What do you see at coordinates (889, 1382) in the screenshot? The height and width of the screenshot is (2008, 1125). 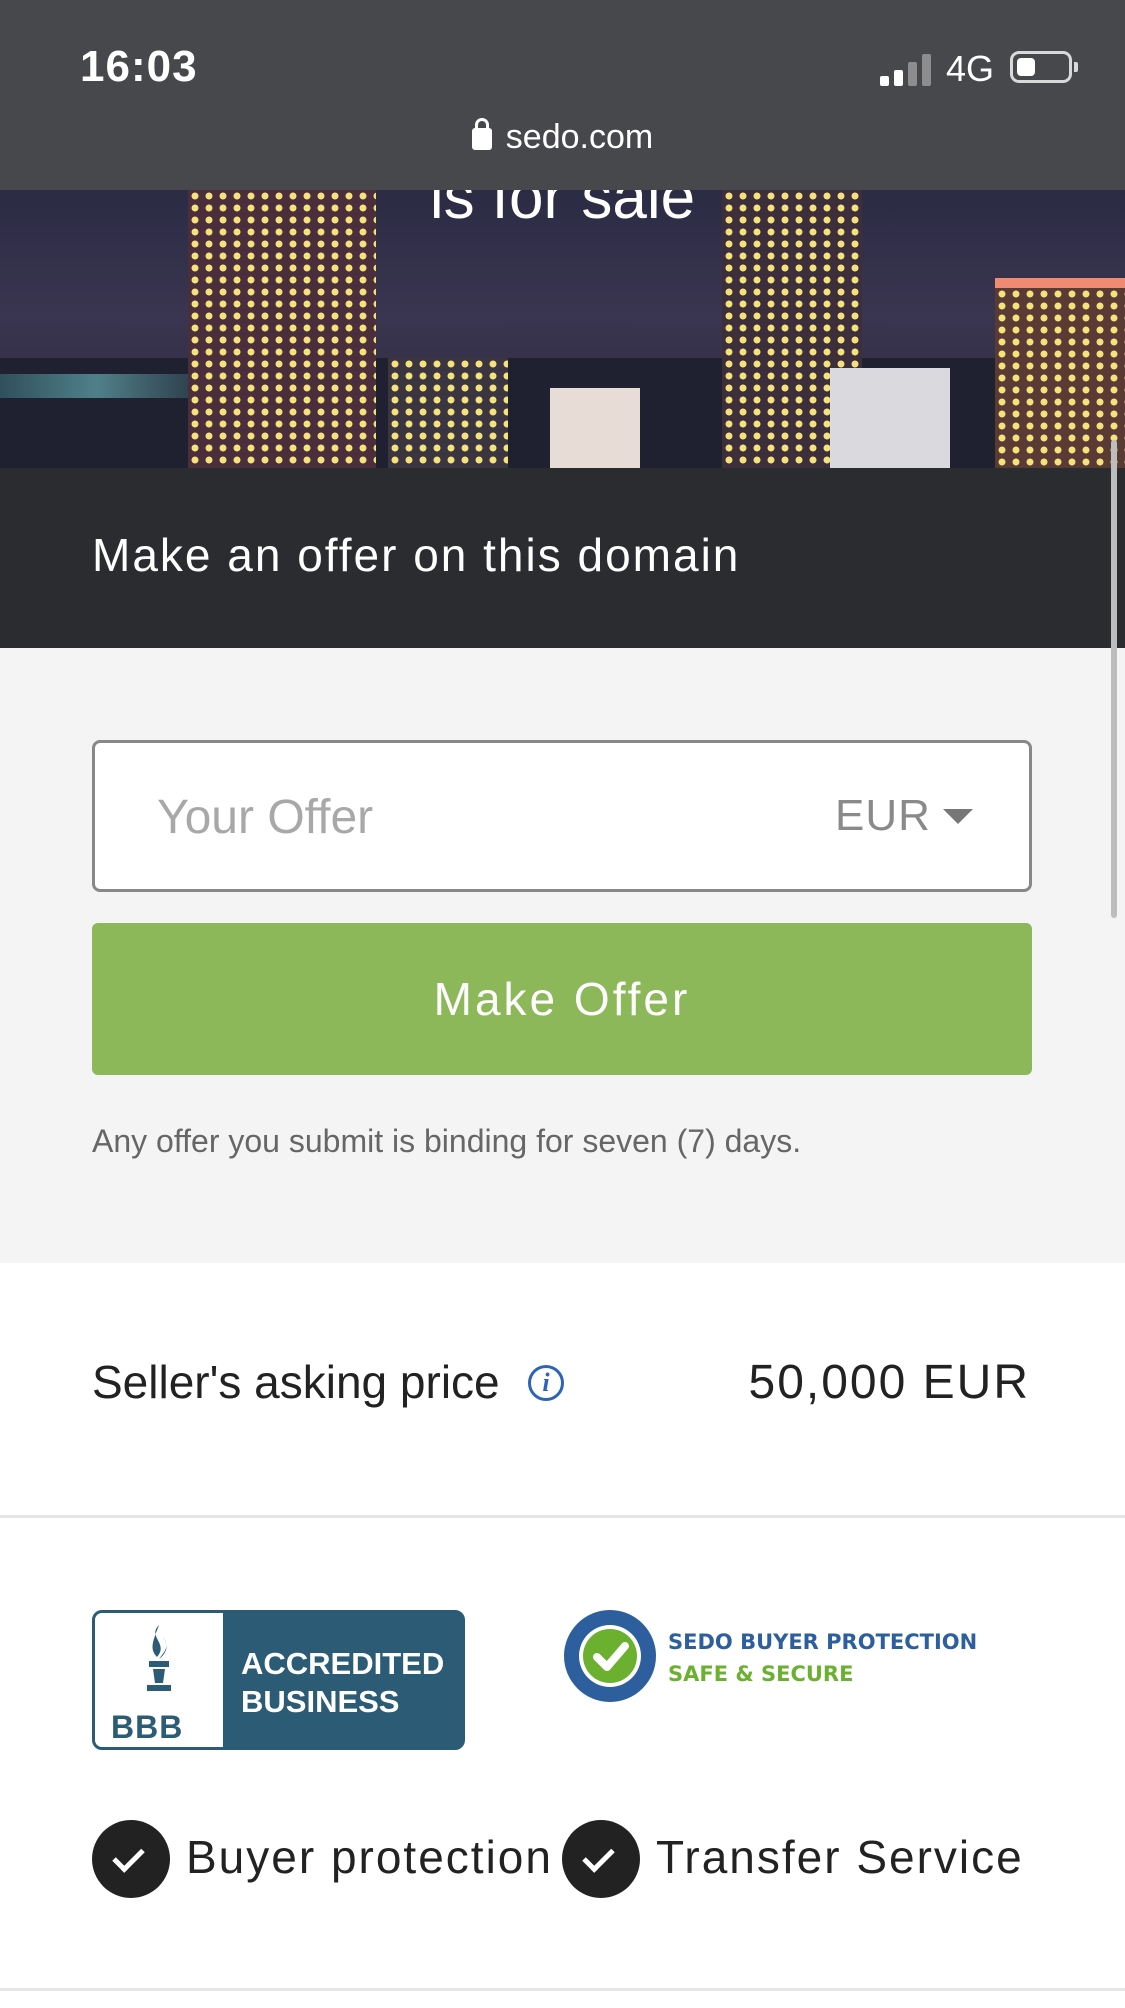 I see `asking-price-value: 50,000 EUR` at bounding box center [889, 1382].